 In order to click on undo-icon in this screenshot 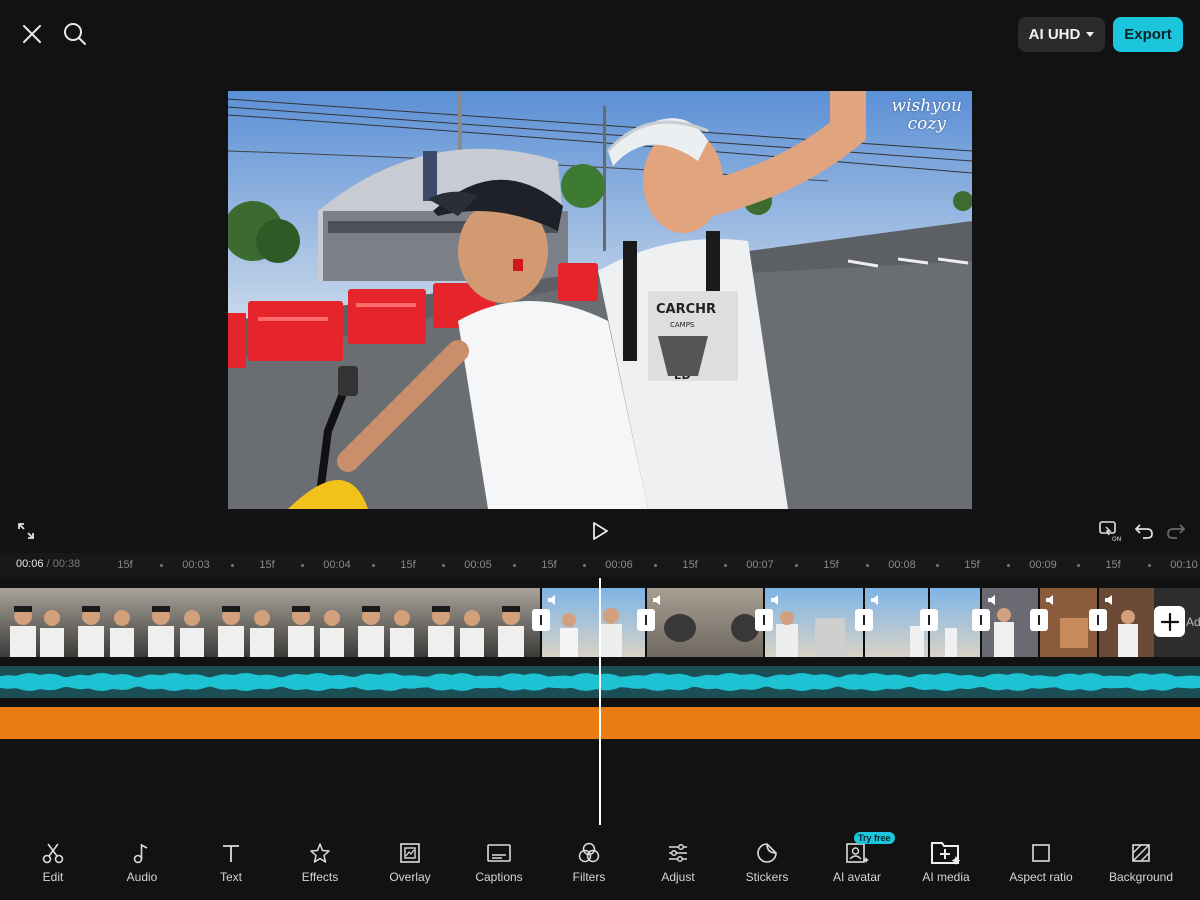, I will do `click(1144, 531)`.